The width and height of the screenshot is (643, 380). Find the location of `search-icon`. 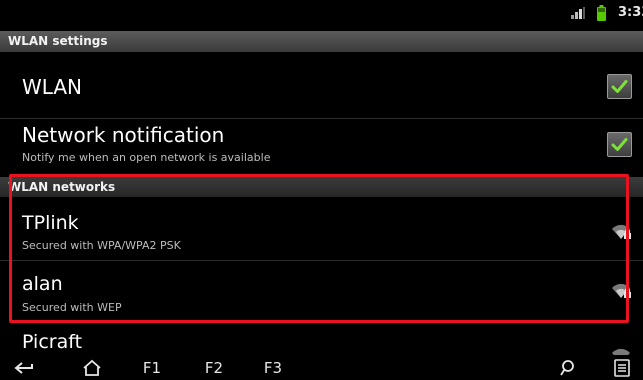

search-icon is located at coordinates (567, 367).